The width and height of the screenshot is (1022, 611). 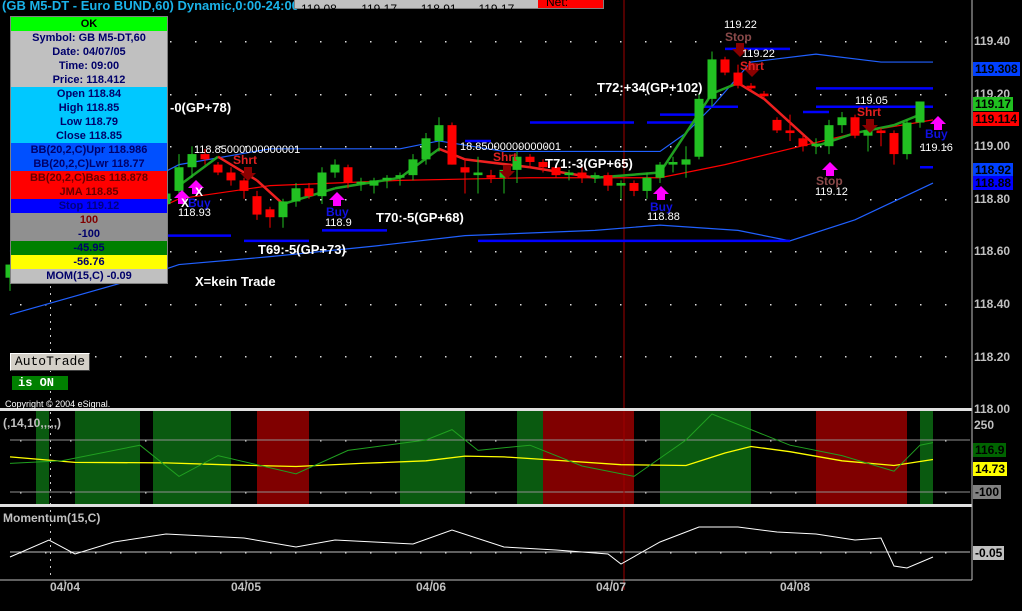 I want to click on short-signal-label: Shrt, so click(x=245, y=160).